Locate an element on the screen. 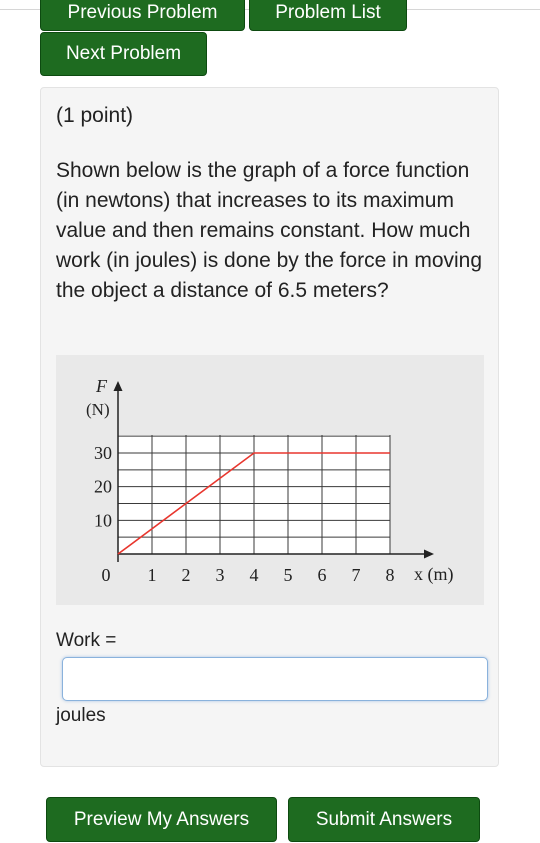 The width and height of the screenshot is (540, 843). x-tick-label: 8 is located at coordinates (390, 575).